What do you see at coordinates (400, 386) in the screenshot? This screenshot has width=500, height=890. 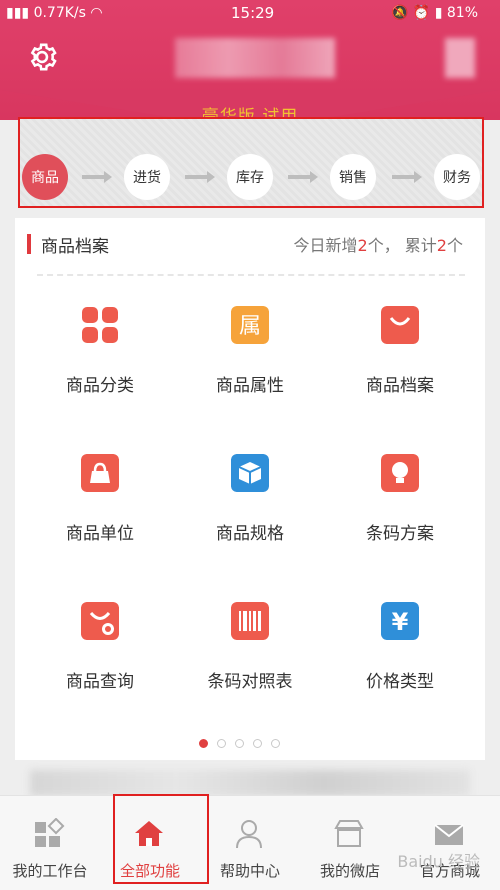 I see `grid-item-label: 商品档案` at bounding box center [400, 386].